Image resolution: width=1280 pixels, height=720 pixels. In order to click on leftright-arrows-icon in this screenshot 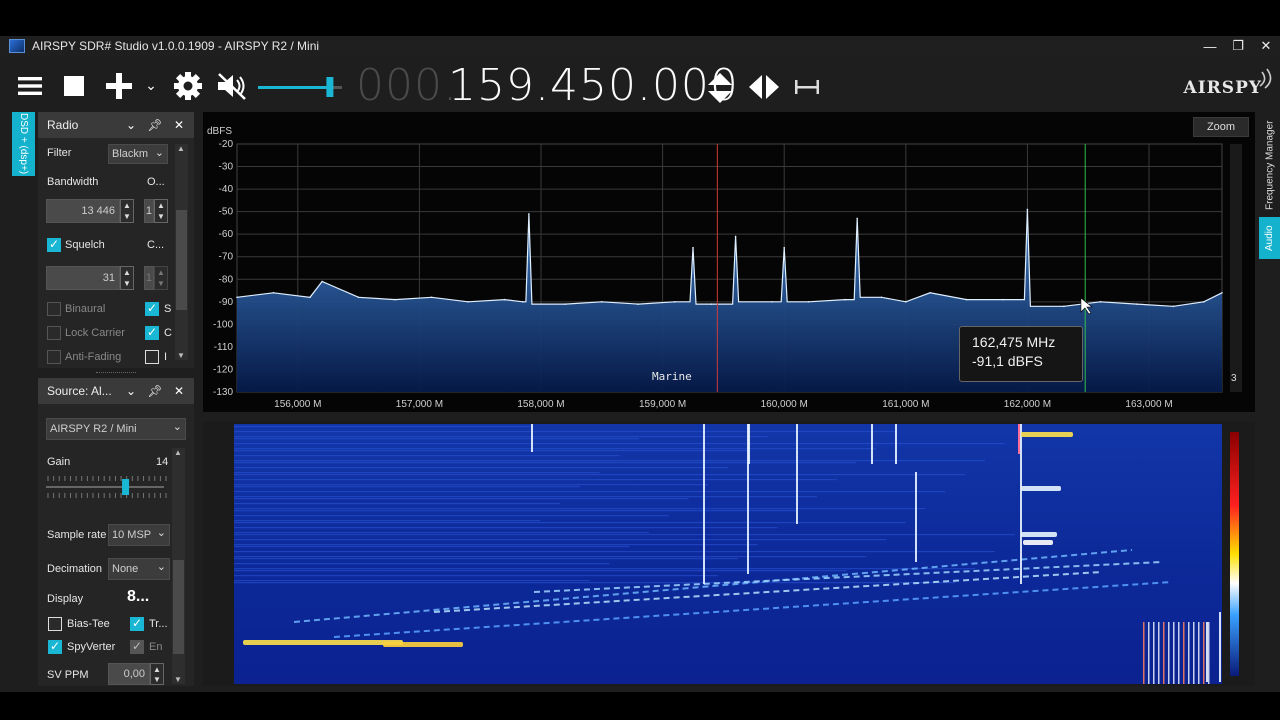, I will do `click(764, 87)`.